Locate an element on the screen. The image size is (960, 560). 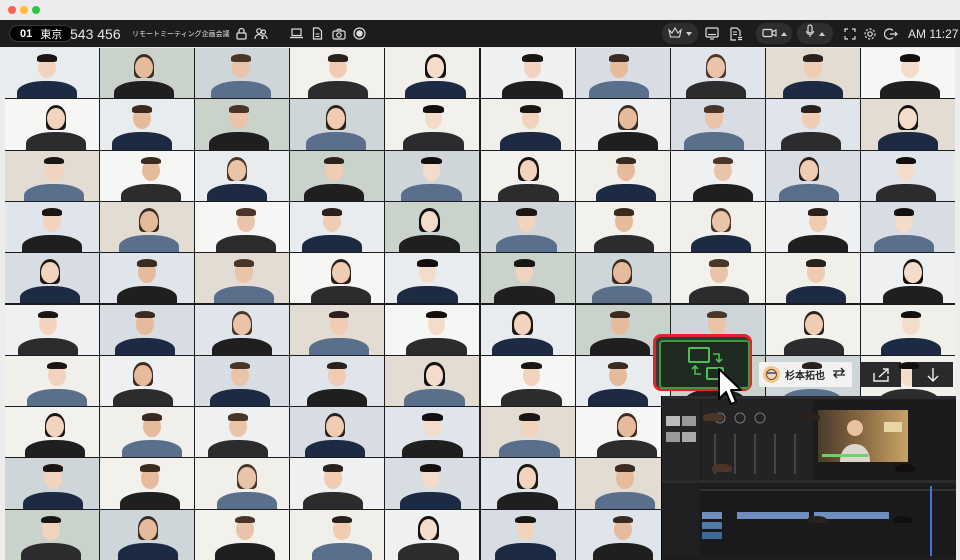
audio-menu is located at coordinates (815, 33).